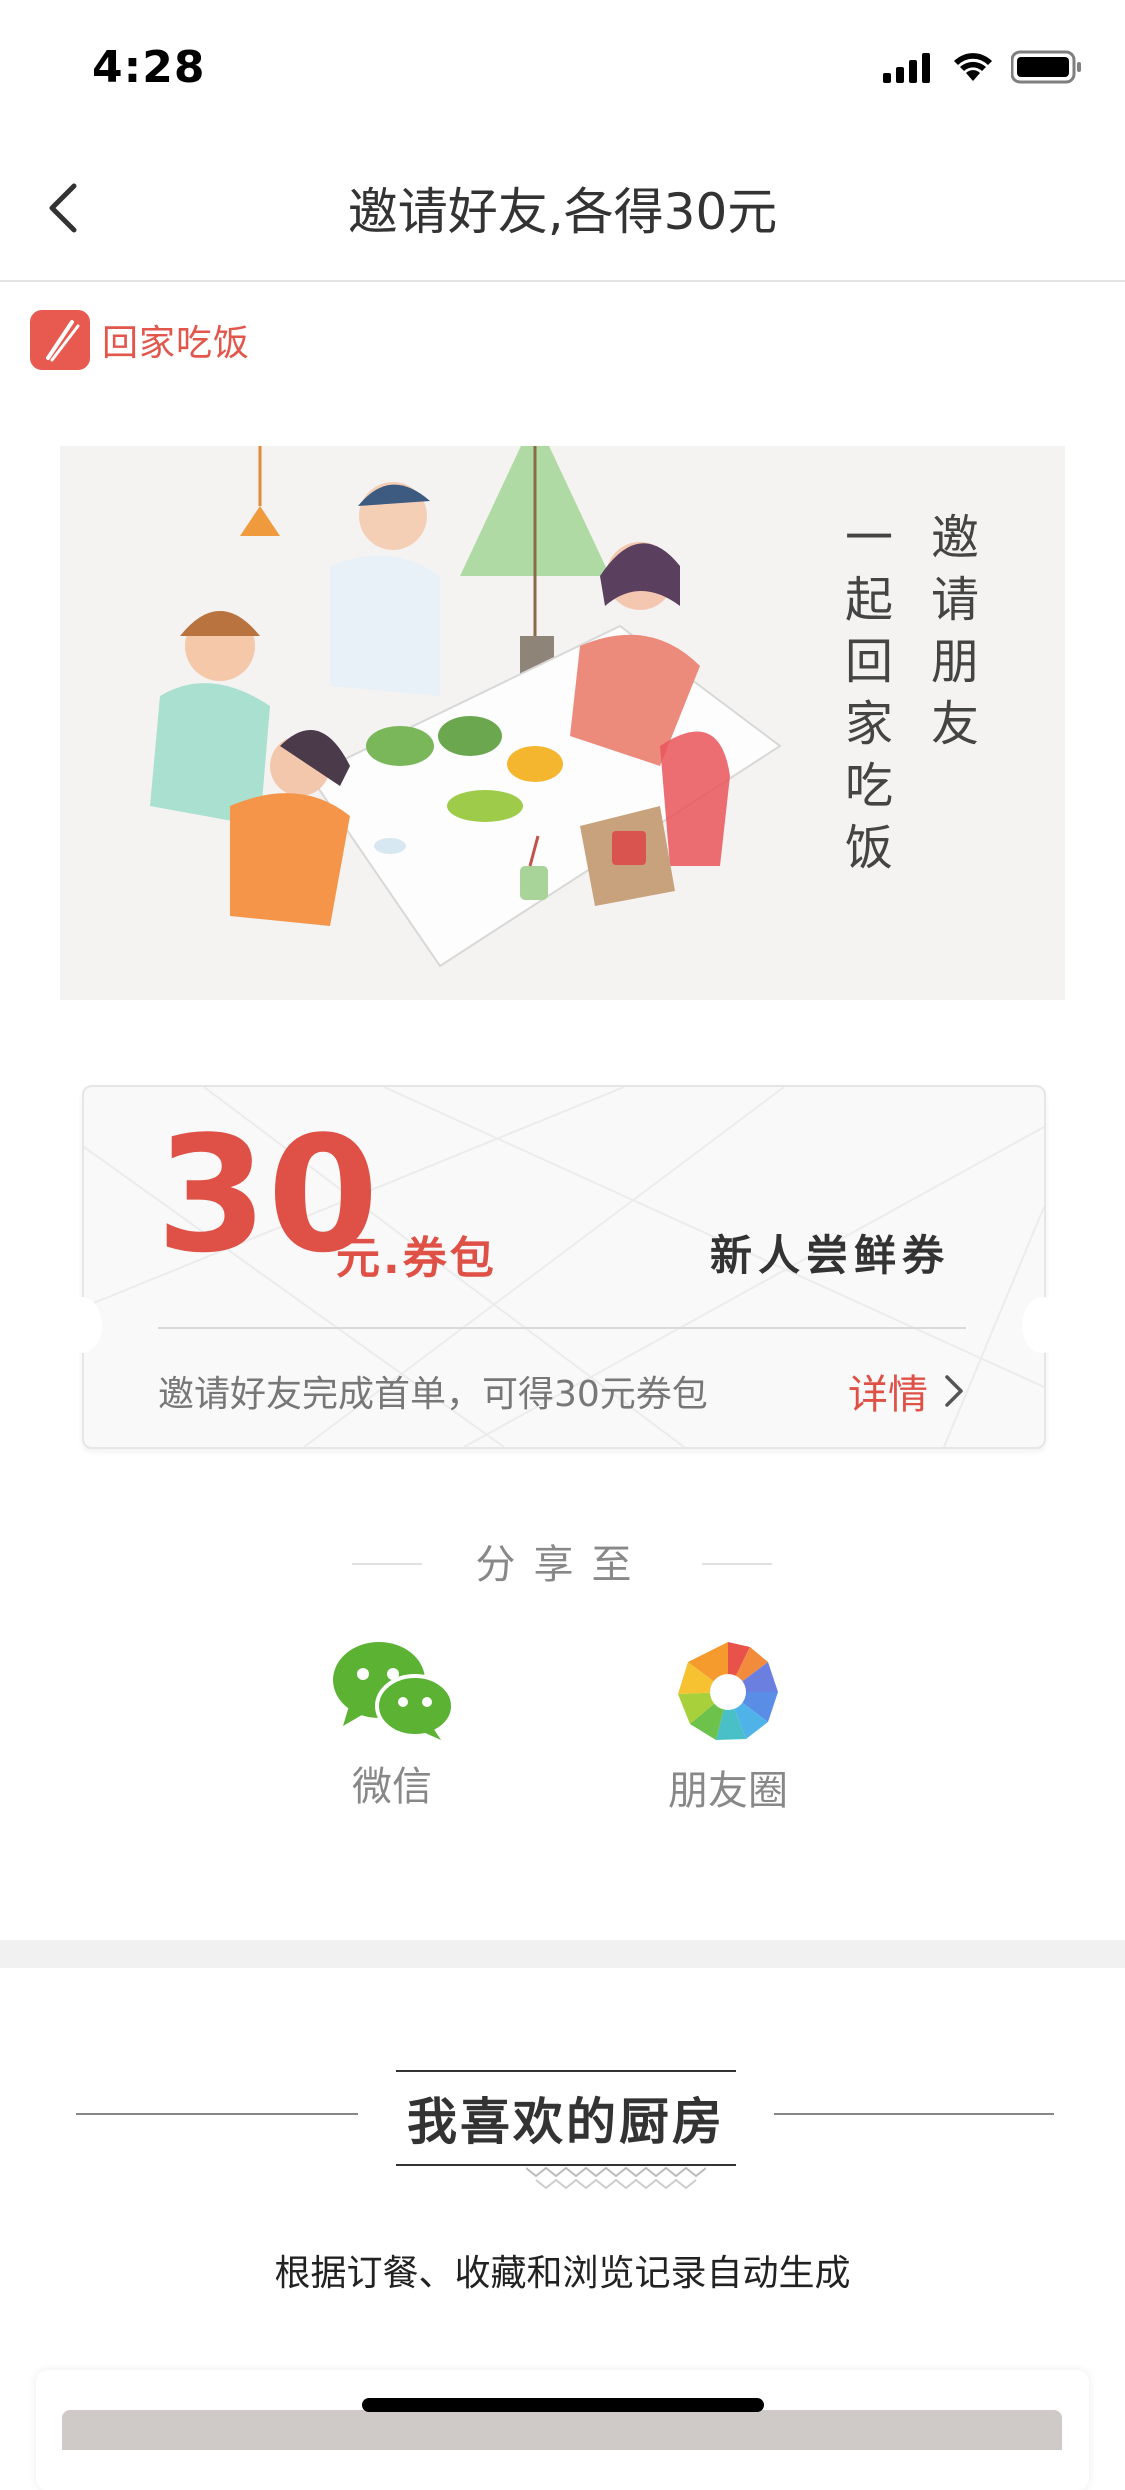 The image size is (1125, 2490). What do you see at coordinates (562, 1954) in the screenshot?
I see `section-separator` at bounding box center [562, 1954].